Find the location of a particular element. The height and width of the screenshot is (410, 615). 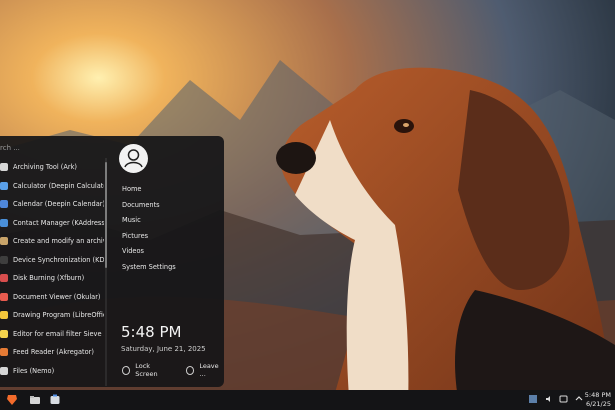

archive-icon is located at coordinates (4, 167).